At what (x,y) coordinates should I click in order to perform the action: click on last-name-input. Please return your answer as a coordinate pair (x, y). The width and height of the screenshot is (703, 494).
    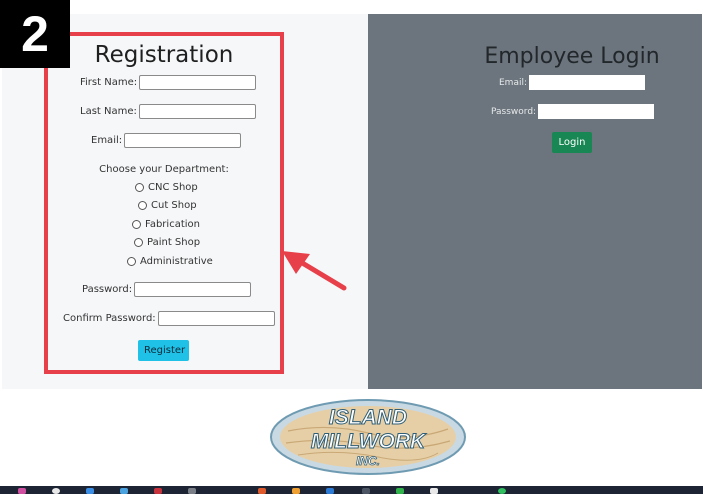
    Looking at the image, I should click on (197, 111).